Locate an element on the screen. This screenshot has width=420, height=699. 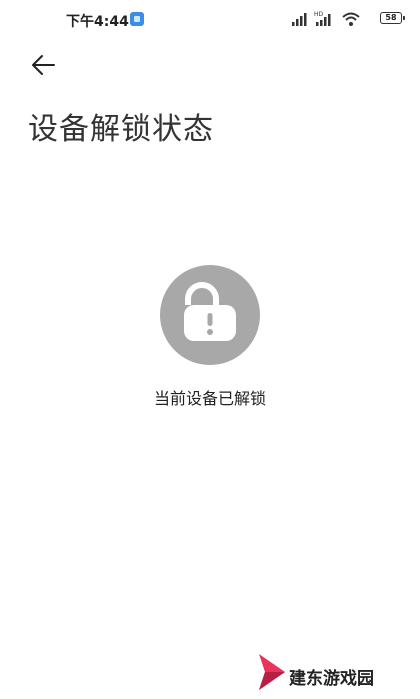
watermark-text: 建东游戏园 is located at coordinates (331, 679).